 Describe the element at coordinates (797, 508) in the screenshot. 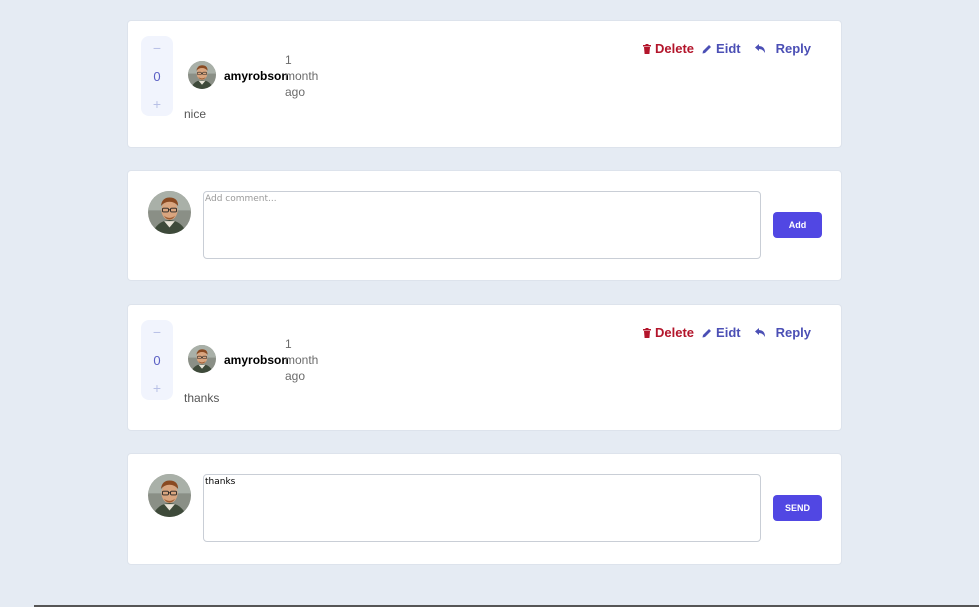

I see `send-button: SEND` at that location.